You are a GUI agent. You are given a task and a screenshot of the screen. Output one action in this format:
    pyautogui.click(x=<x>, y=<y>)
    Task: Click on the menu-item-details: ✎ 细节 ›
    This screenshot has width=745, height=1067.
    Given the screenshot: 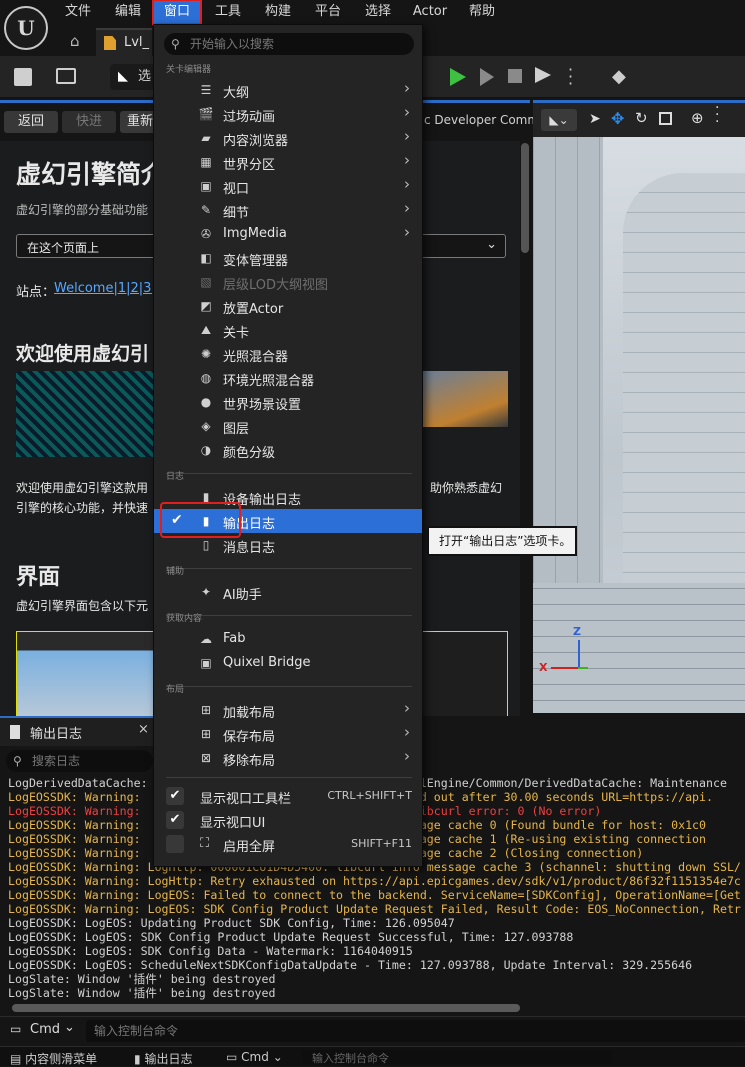 What is the action you would take?
    pyautogui.click(x=288, y=210)
    